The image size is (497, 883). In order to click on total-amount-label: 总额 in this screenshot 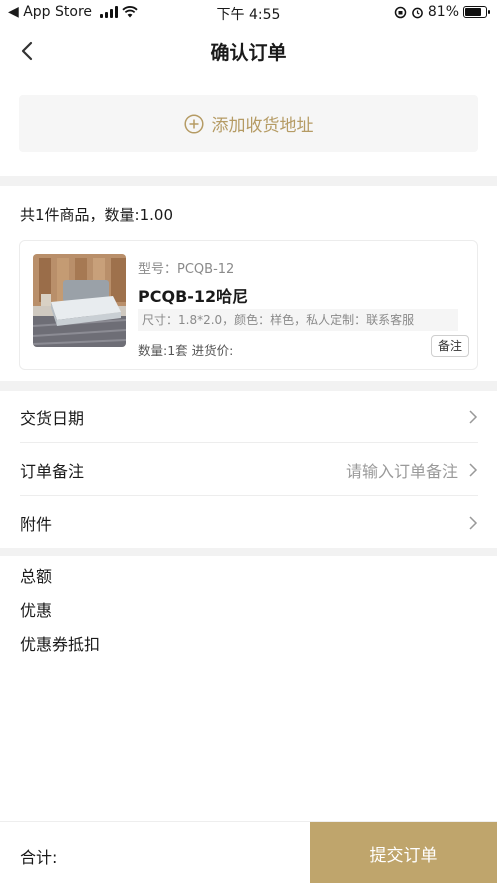, I will do `click(36, 576)`.